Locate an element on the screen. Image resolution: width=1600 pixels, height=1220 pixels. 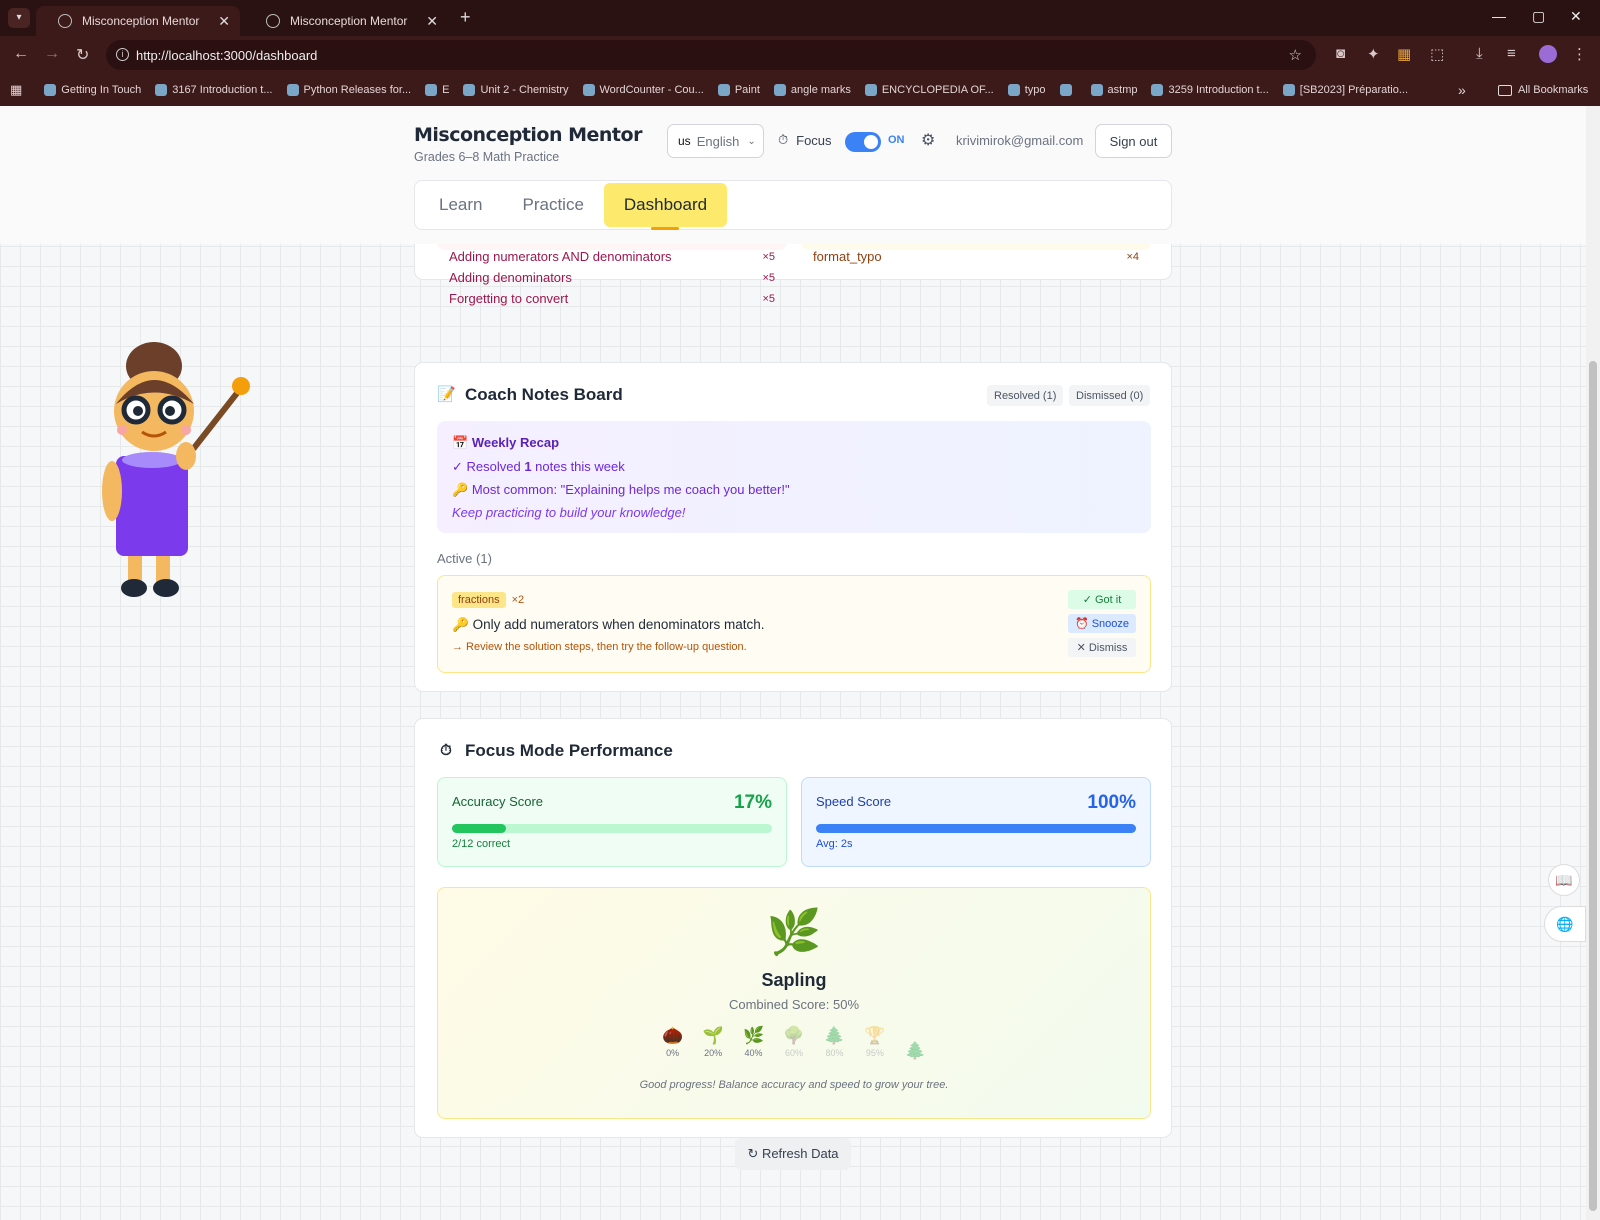
refresh-data-button: ↻ Refresh Data is located at coordinates (793, 1154).